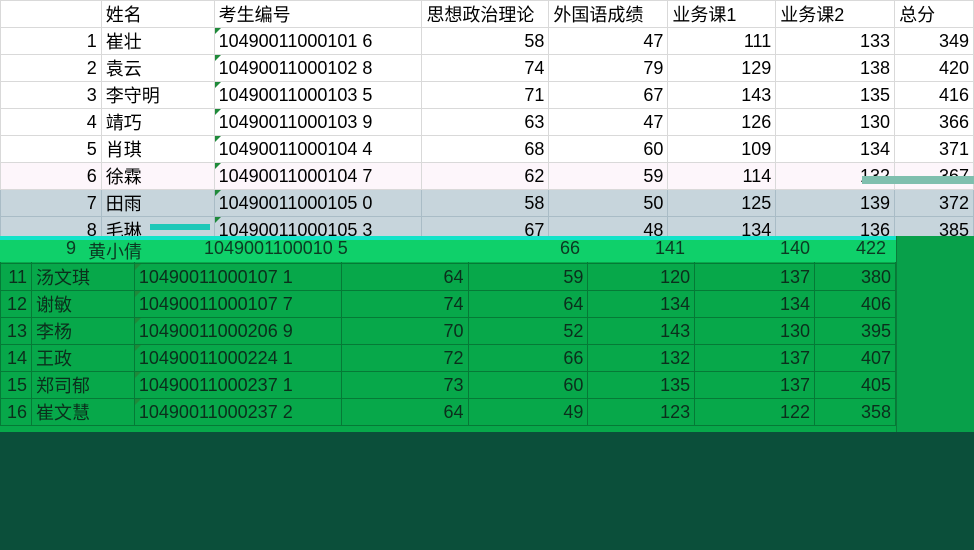 This screenshot has height=550, width=974. I want to click on table-row: 11 汤文琪 10490011000107 1 64 59 120 137 380, so click(448, 277).